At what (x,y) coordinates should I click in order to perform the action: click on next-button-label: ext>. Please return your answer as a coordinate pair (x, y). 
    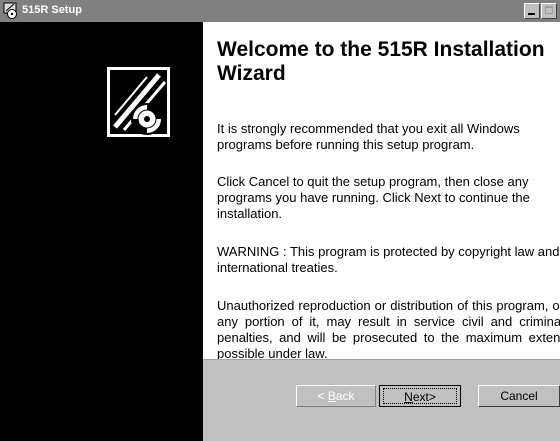
    Looking at the image, I should click on (424, 397).